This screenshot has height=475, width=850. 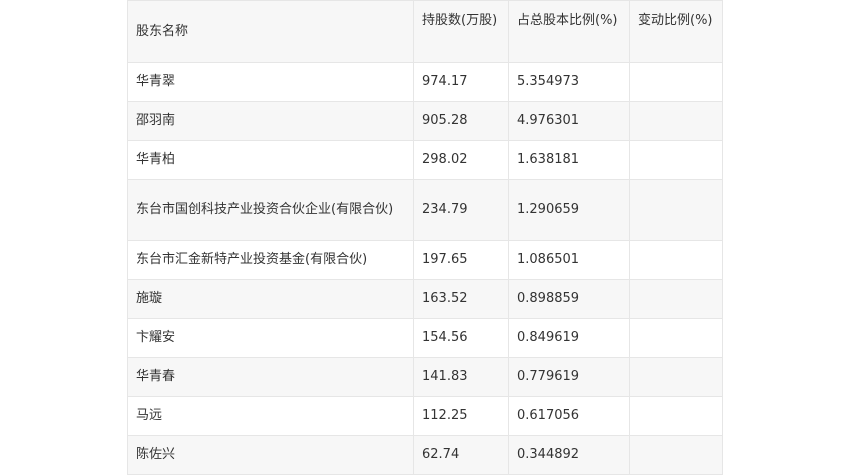 I want to click on table-row: 东台市国创科技产业投资合伙企业(有限合伙) 234.79 1.290659, so click(x=425, y=210).